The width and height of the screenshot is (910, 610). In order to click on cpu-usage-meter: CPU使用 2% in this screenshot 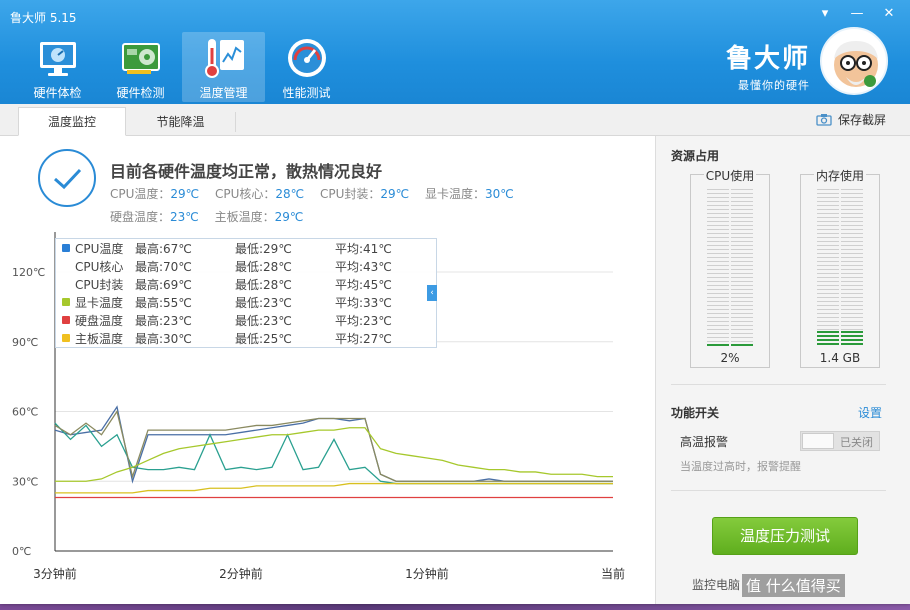, I will do `click(730, 268)`.